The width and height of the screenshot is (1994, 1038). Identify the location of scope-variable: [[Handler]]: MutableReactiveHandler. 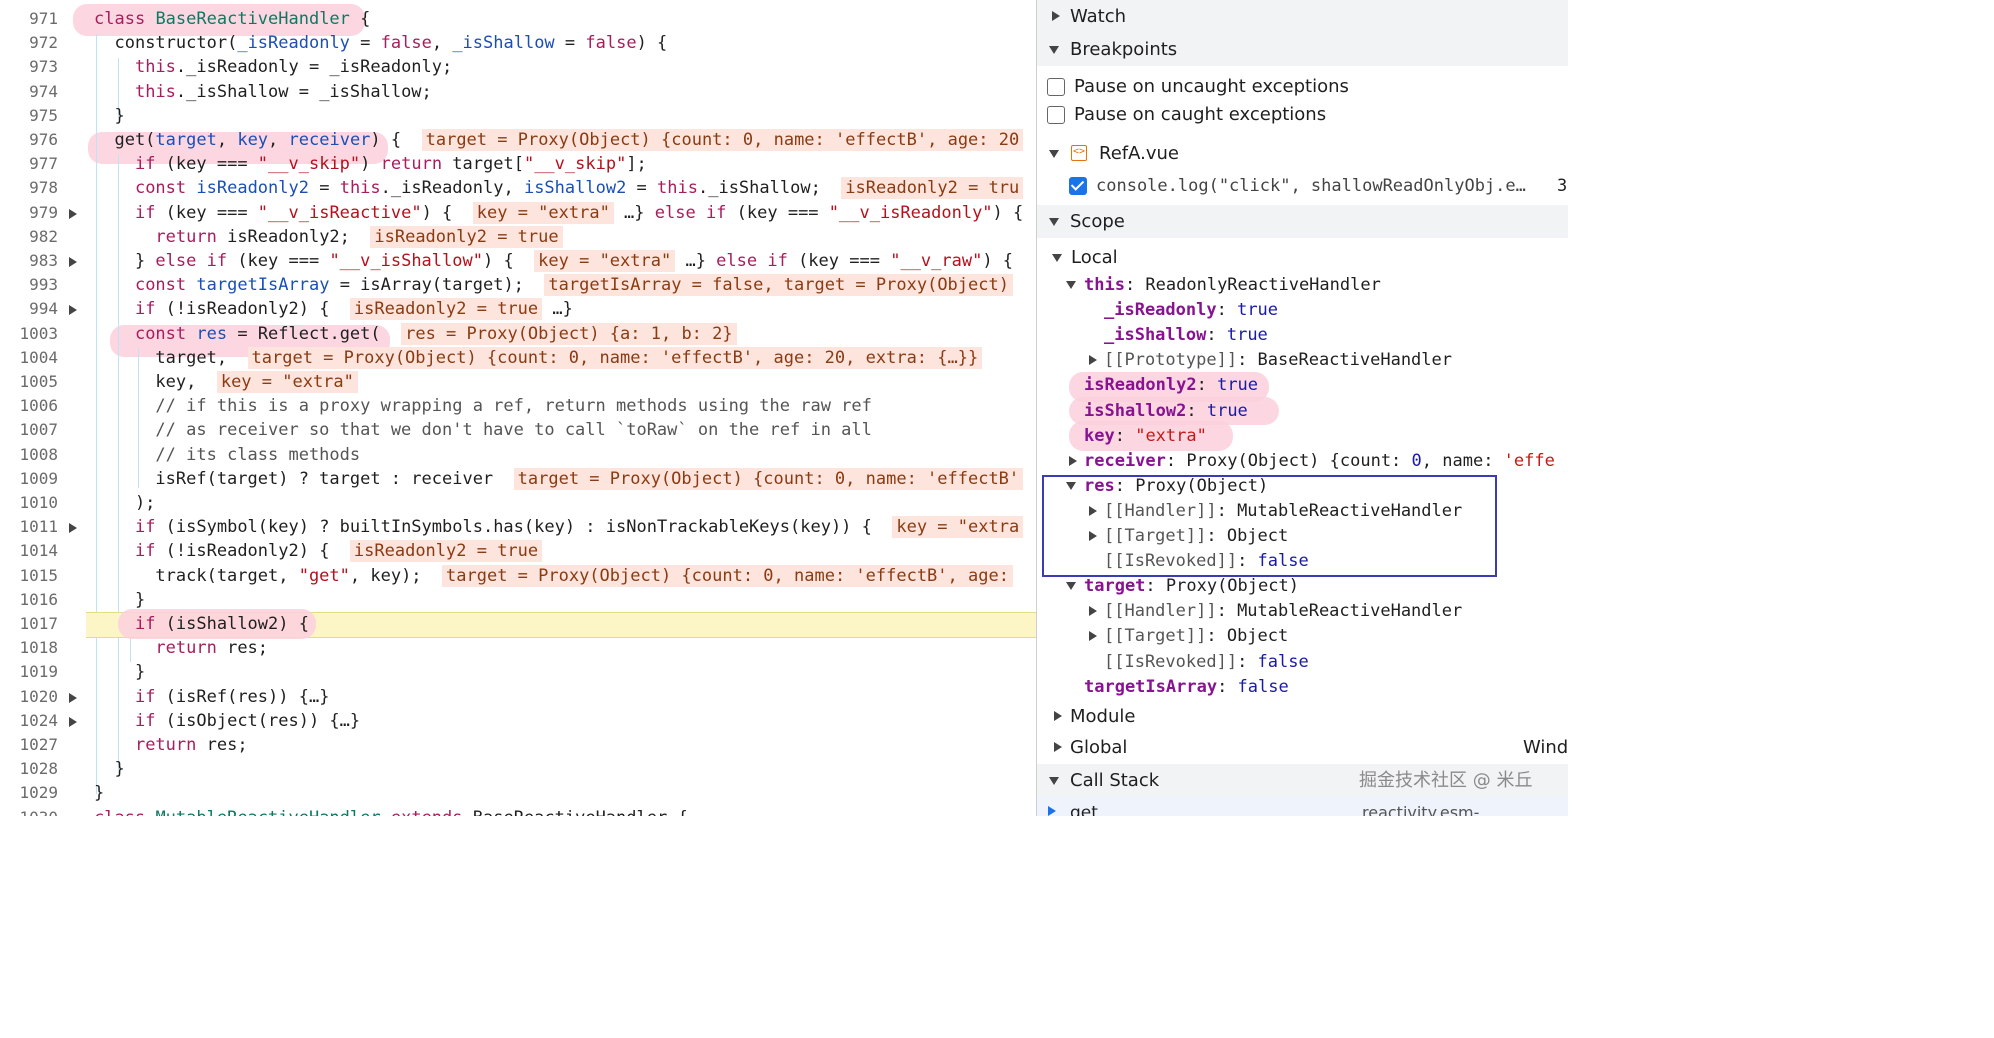
(1283, 611).